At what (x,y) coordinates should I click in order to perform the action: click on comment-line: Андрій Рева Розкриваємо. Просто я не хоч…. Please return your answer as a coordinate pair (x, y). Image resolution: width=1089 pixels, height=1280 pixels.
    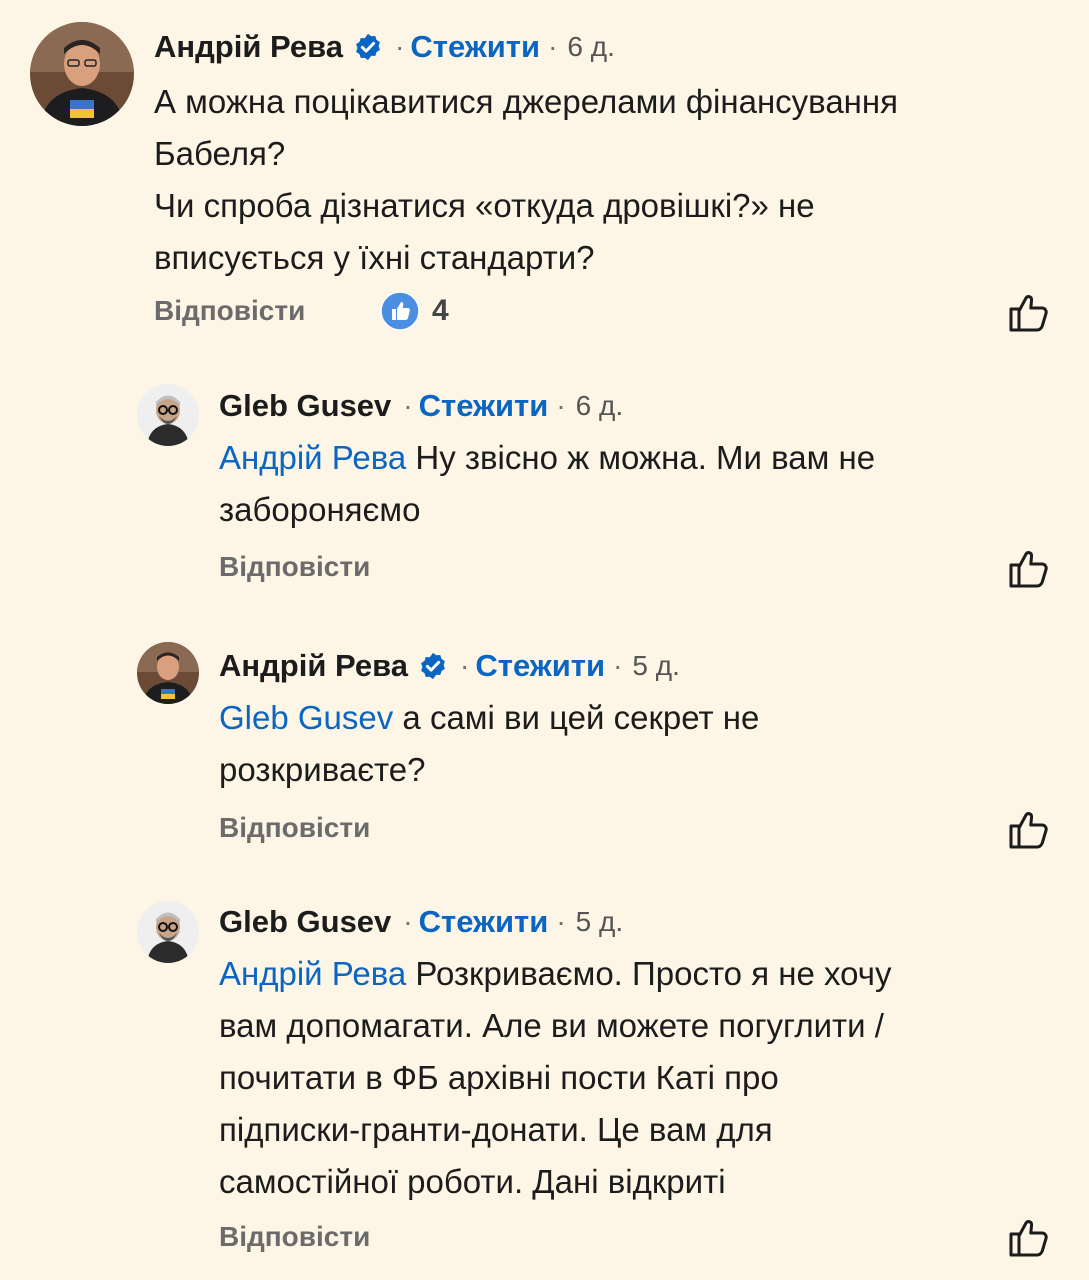
    Looking at the image, I should click on (644, 974).